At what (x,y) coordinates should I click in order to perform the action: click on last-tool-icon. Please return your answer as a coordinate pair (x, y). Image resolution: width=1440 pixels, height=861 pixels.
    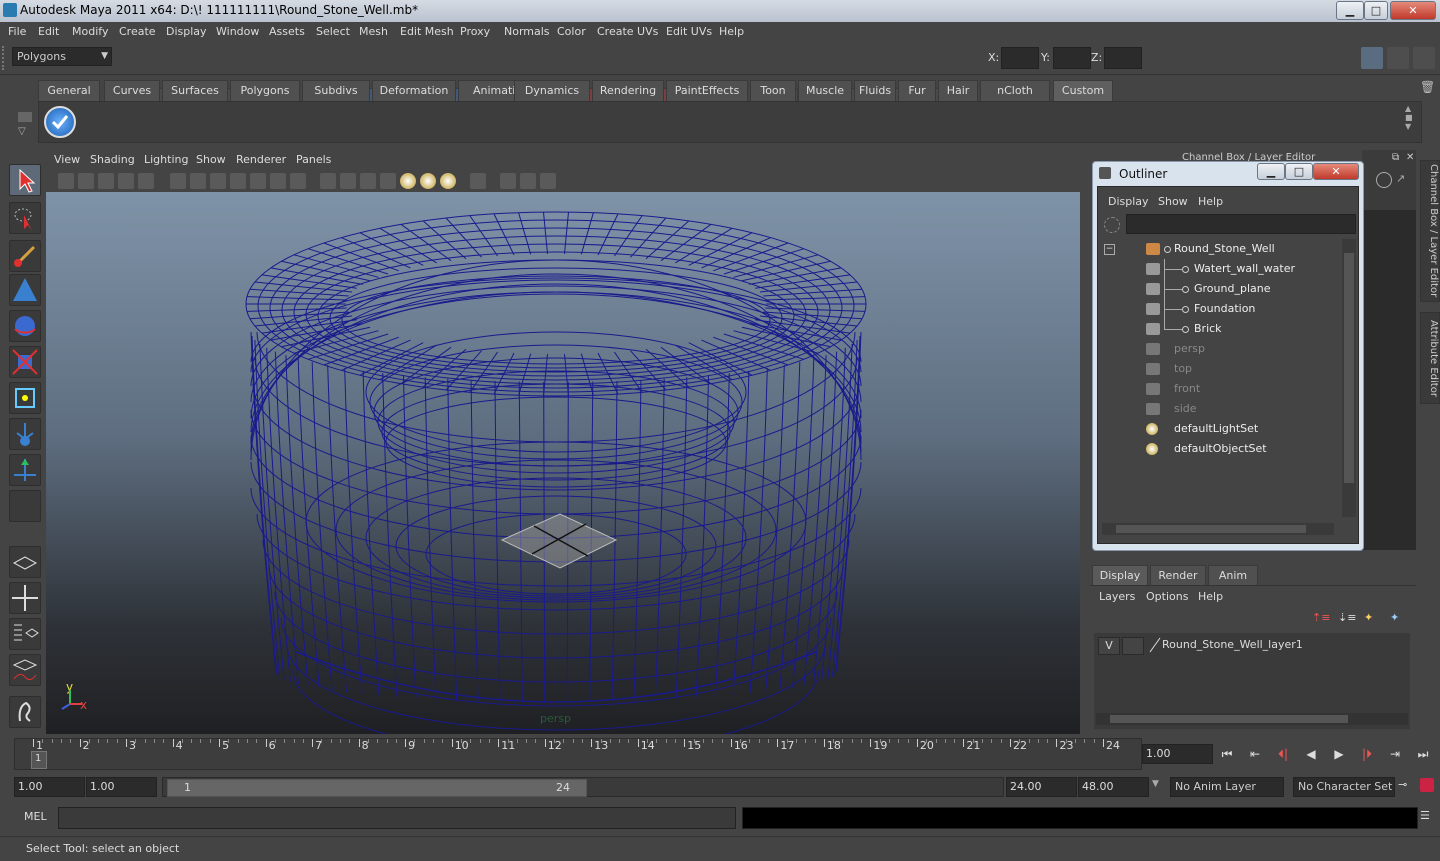
    Looking at the image, I should click on (25, 506).